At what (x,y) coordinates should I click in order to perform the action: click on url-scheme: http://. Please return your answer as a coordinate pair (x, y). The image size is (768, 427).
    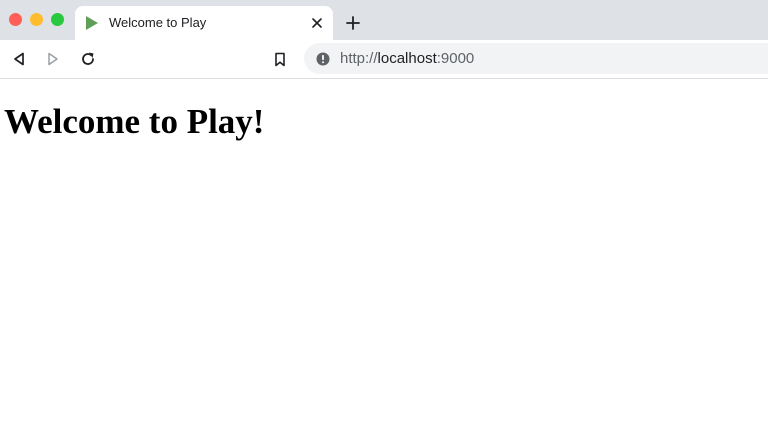
    Looking at the image, I should click on (359, 58).